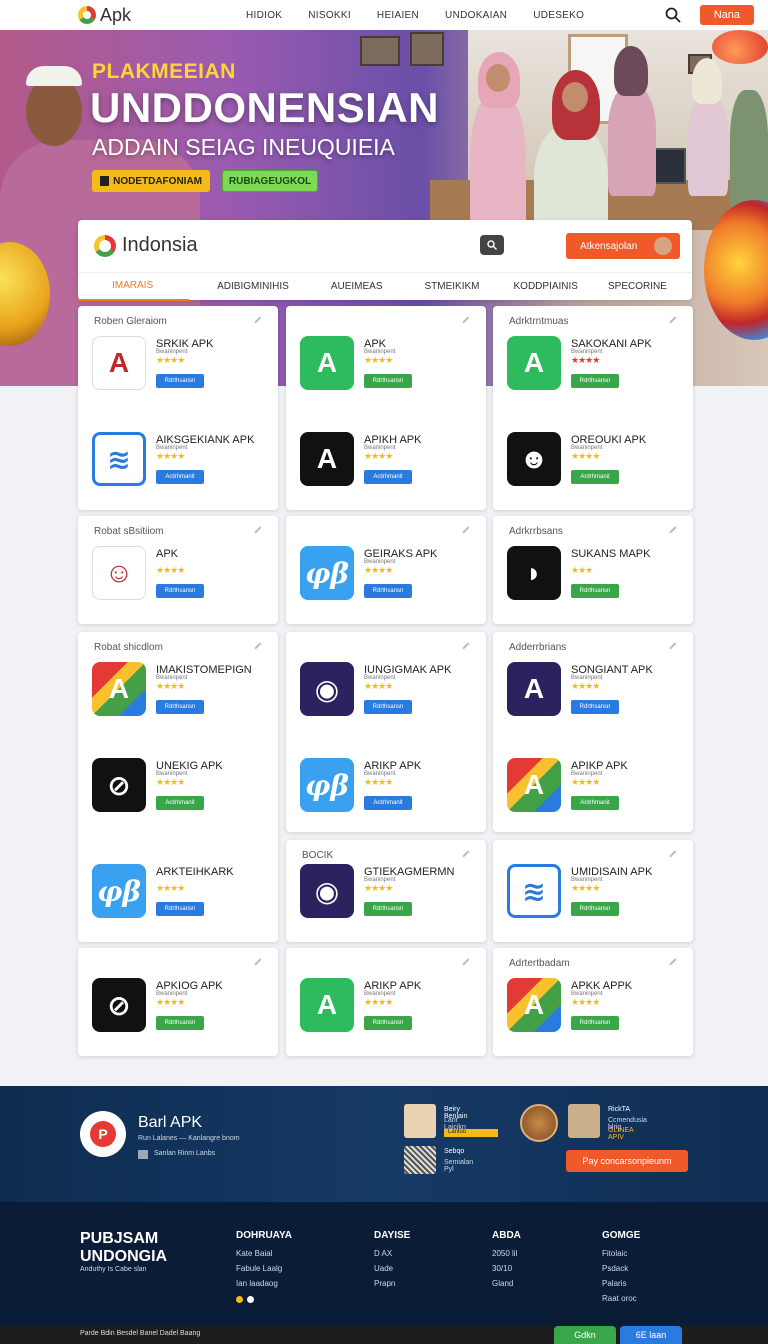  What do you see at coordinates (392, 1268) in the screenshot?
I see `footer-link: Uade` at bounding box center [392, 1268].